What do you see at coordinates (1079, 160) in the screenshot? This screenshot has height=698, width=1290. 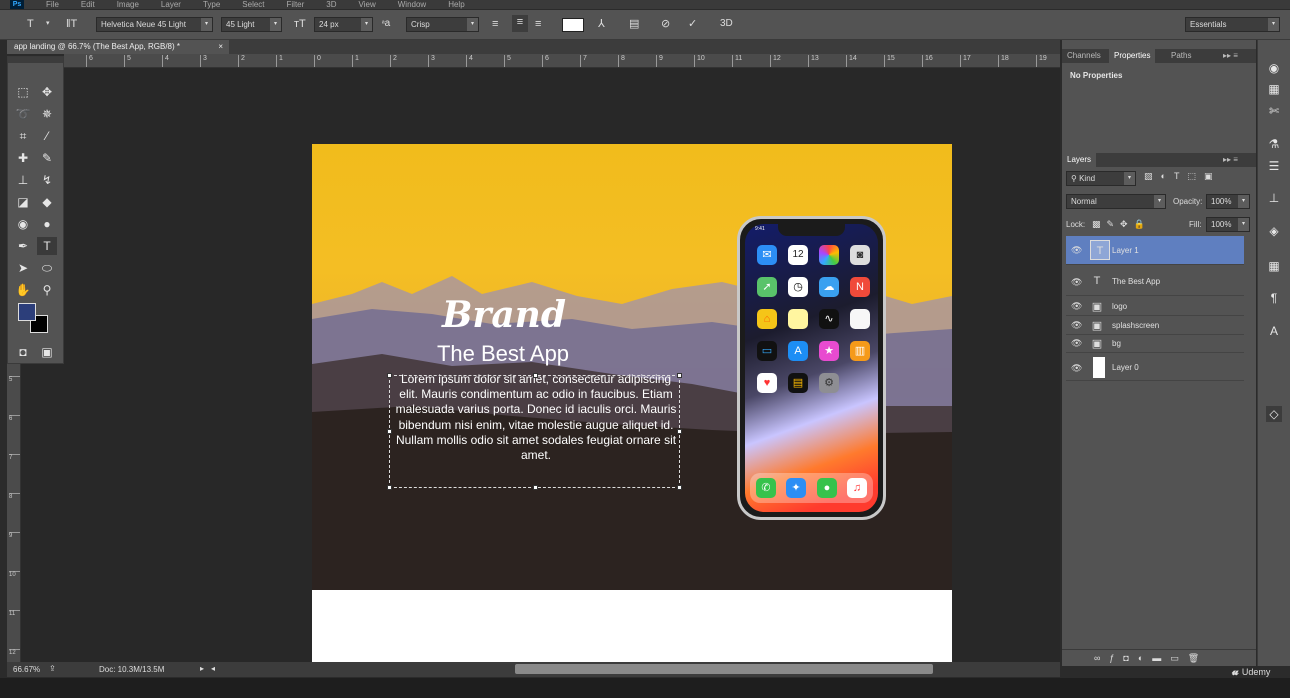 I see `tab-layers: Layers` at bounding box center [1079, 160].